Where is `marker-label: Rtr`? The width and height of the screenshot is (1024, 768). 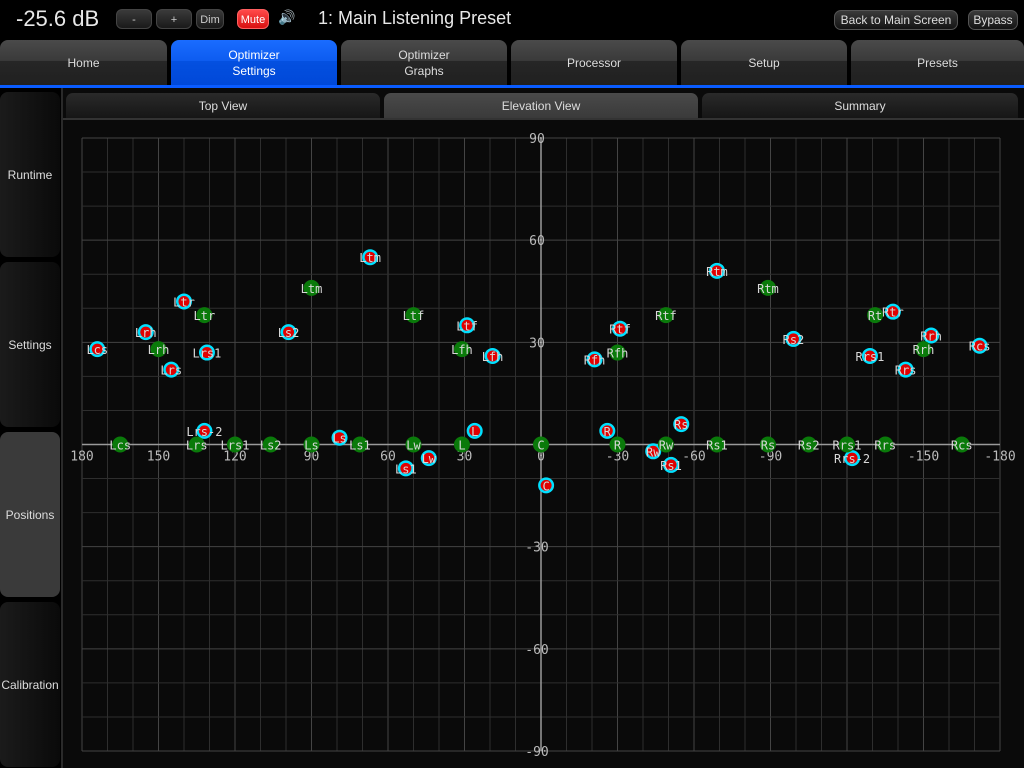 marker-label: Rtr is located at coordinates (893, 313).